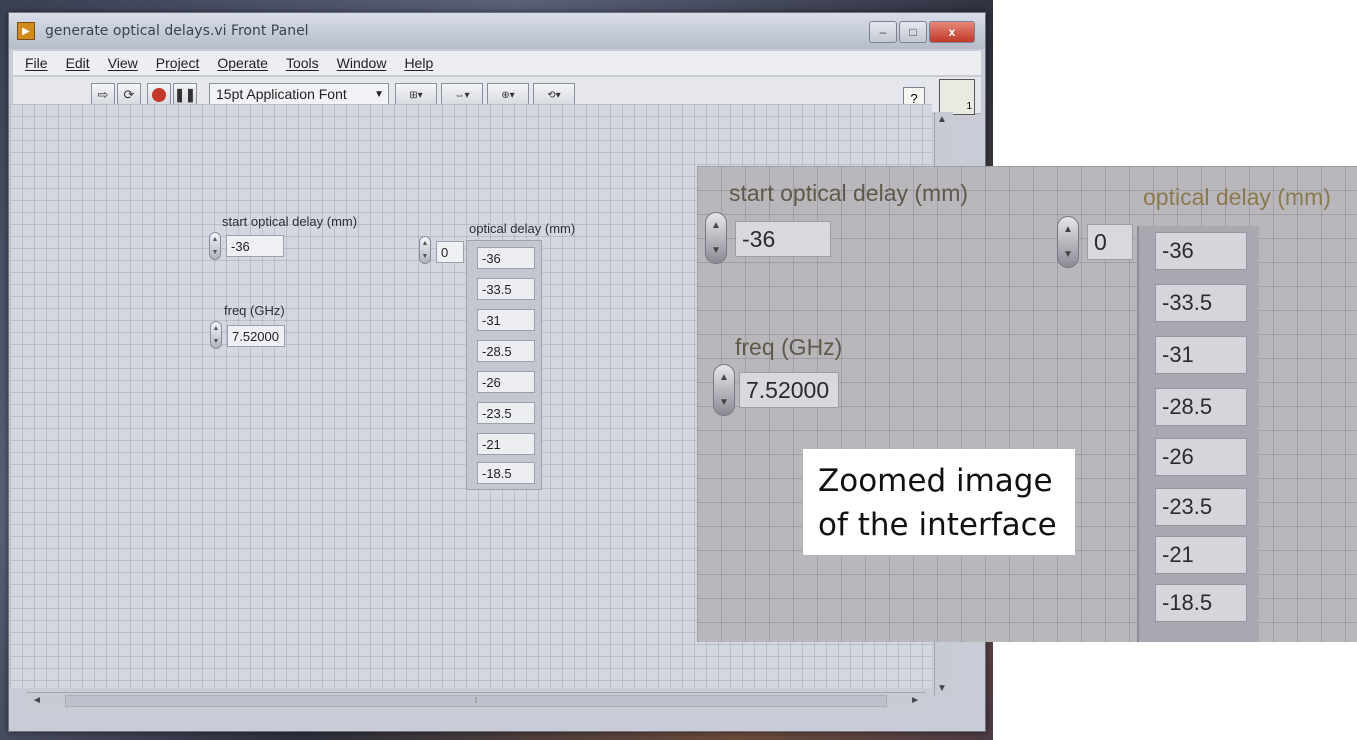 The height and width of the screenshot is (740, 1357). What do you see at coordinates (522, 228) in the screenshot?
I see `optical-delay-label: optical delay (mm)` at bounding box center [522, 228].